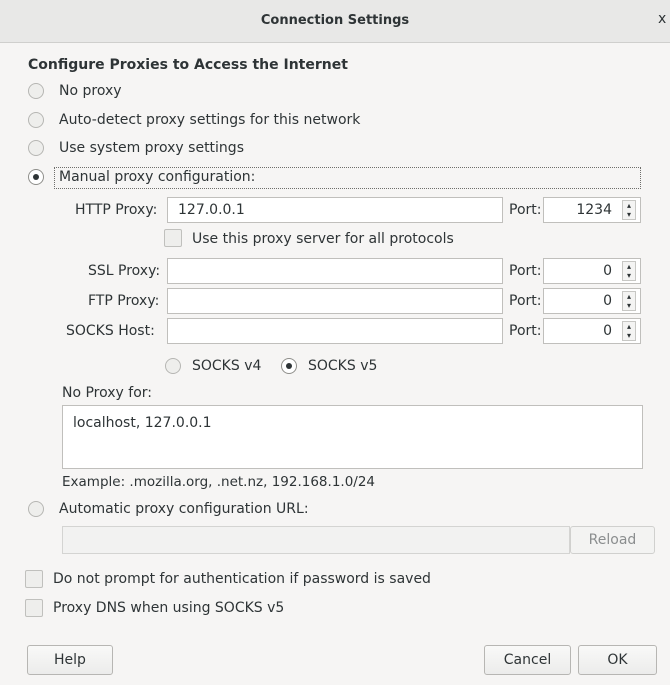  What do you see at coordinates (525, 331) in the screenshot?
I see `socks-port-label: Port:` at bounding box center [525, 331].